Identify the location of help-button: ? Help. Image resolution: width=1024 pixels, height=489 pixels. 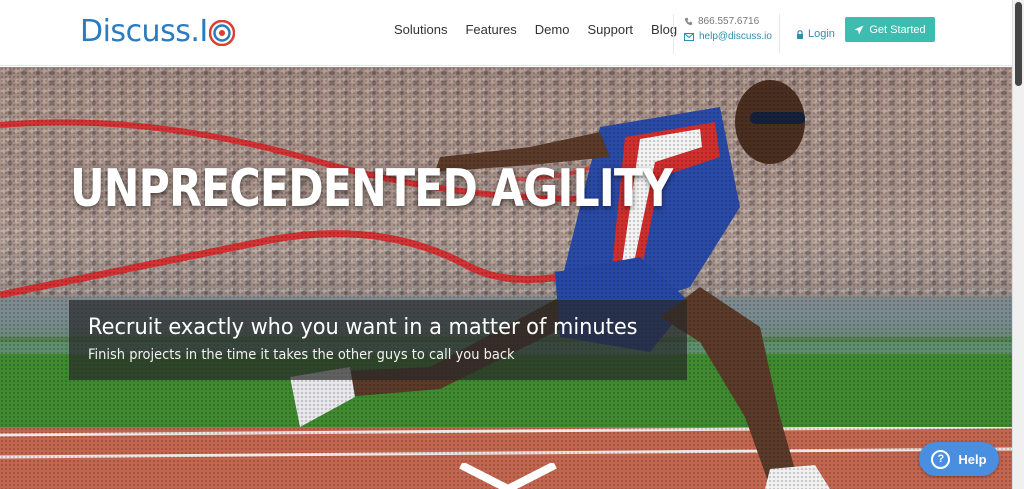
(959, 459).